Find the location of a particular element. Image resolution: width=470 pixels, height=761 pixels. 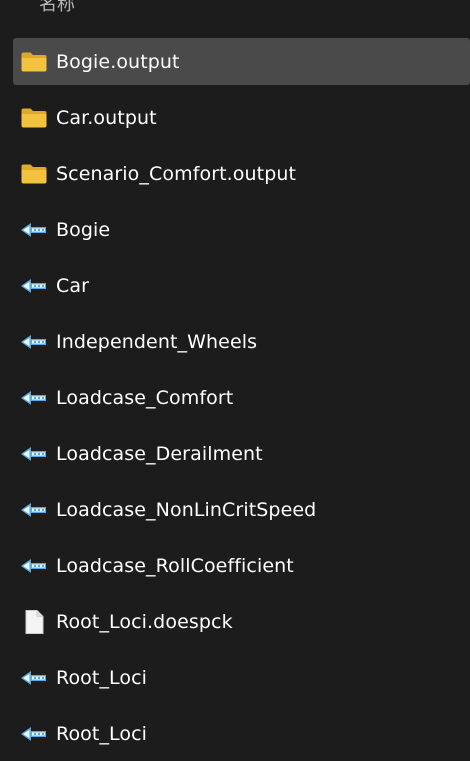

file-row: Loadcase_NonLinCritSpeed is located at coordinates (235, 510).